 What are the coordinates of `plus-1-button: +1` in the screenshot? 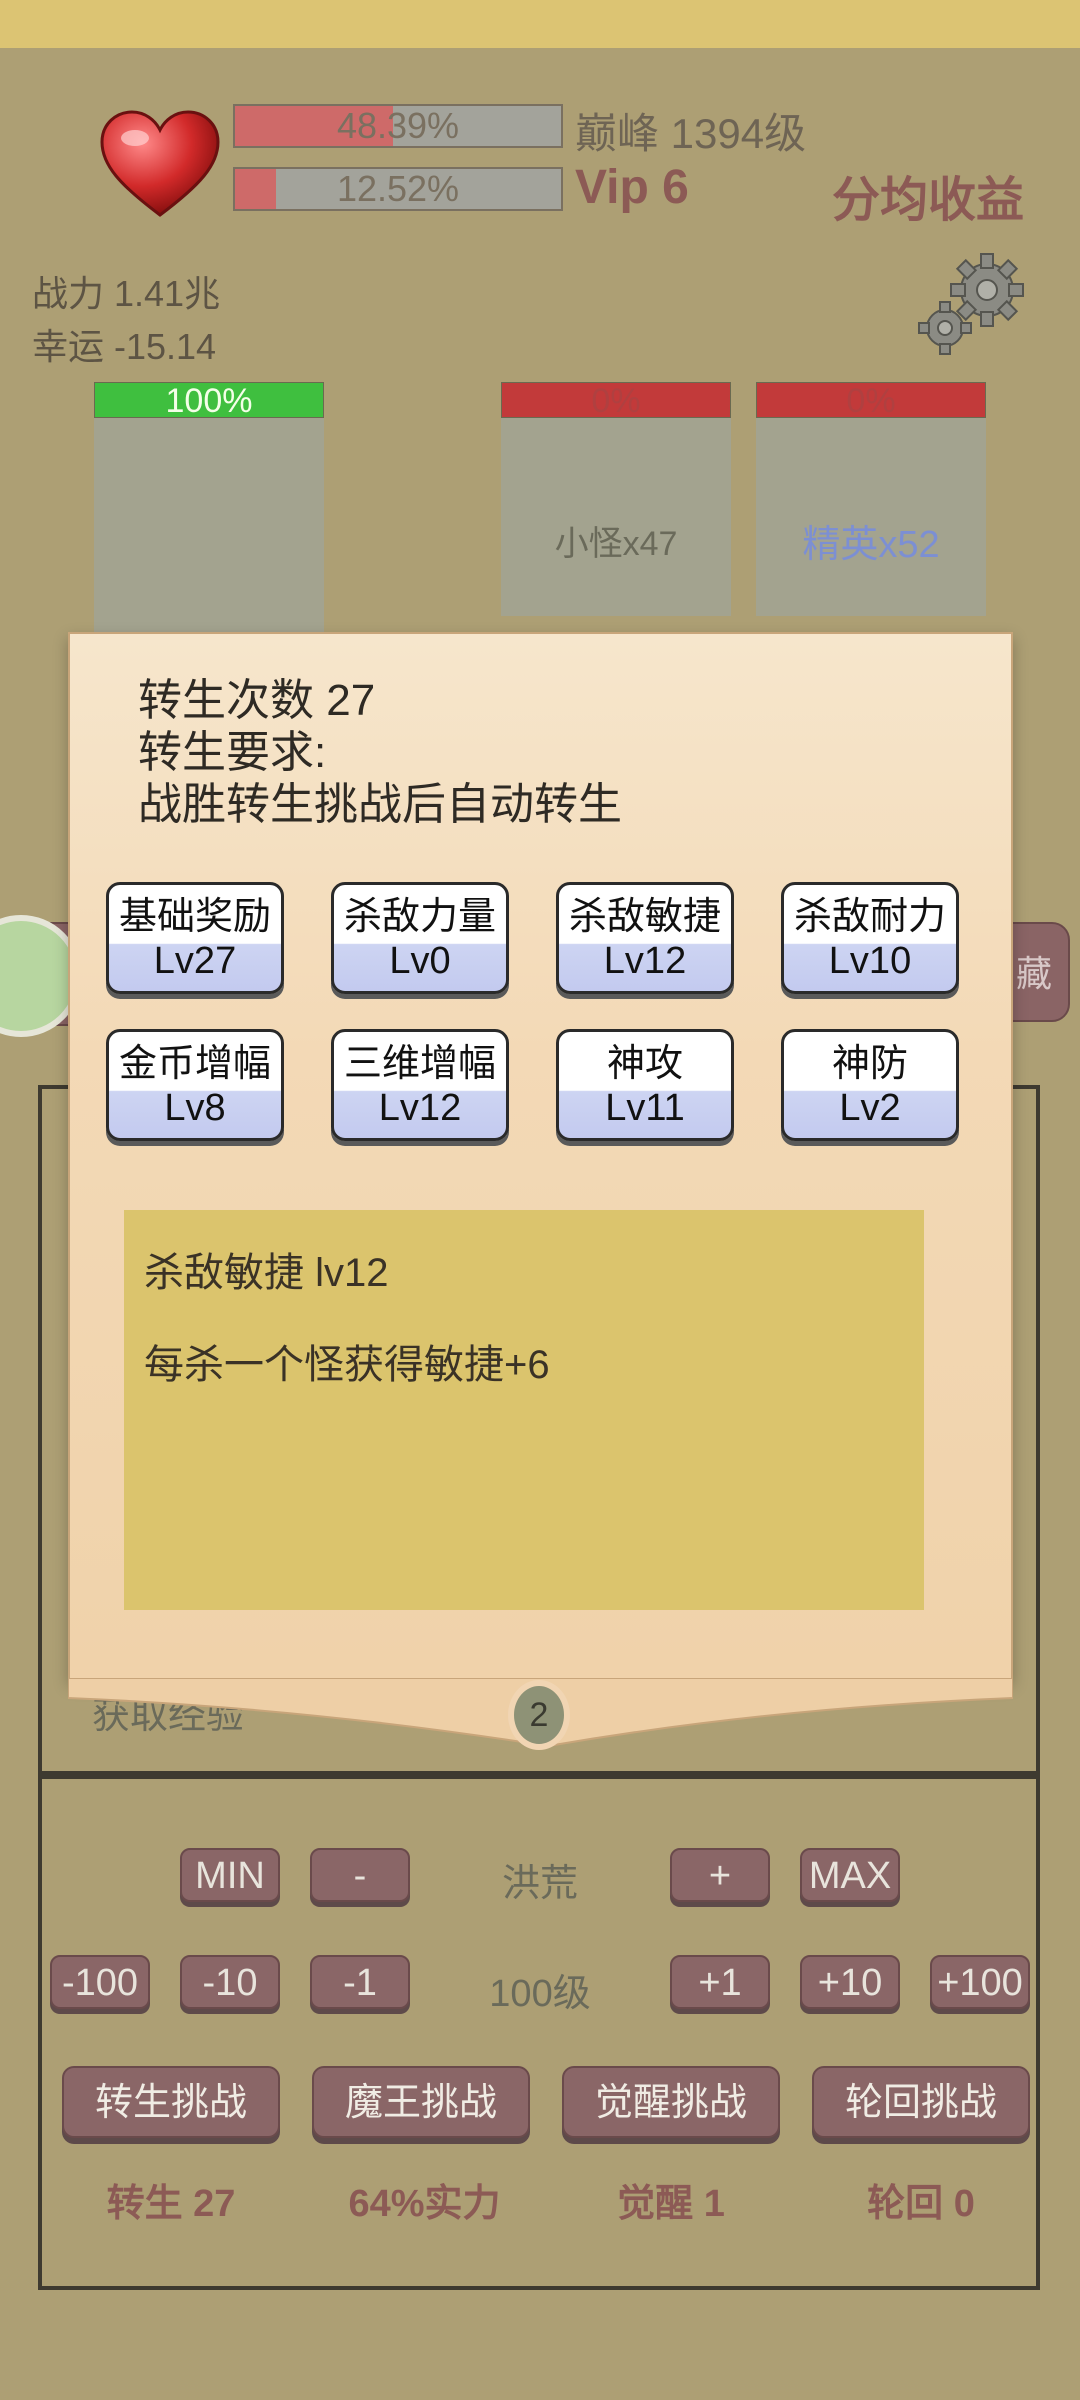 It's located at (720, 1982).